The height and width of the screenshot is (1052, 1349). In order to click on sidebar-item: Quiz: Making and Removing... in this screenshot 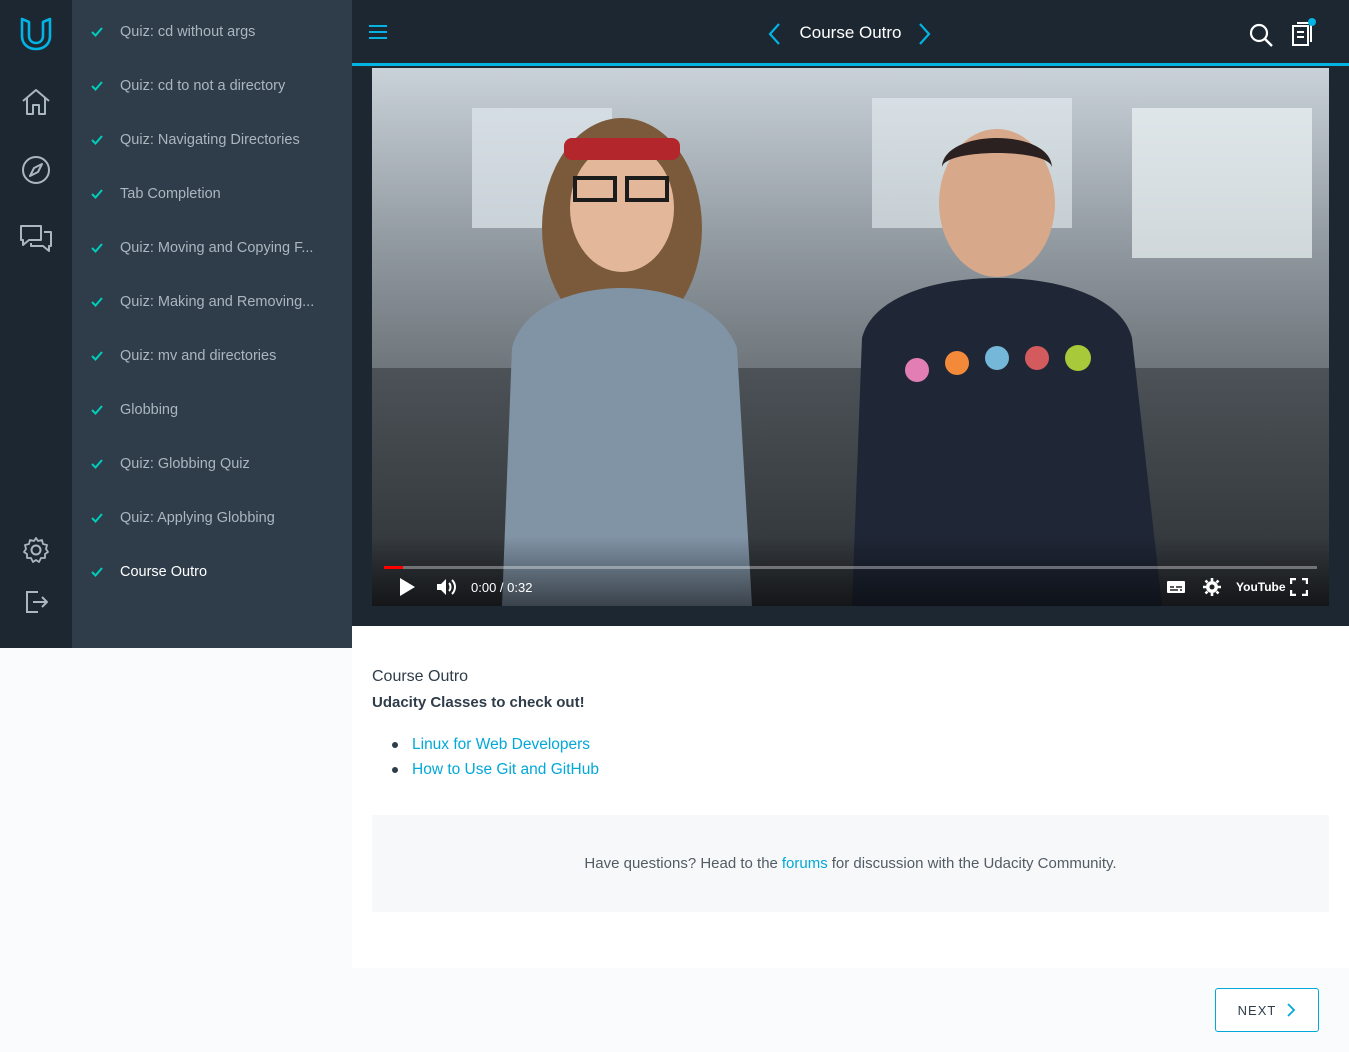, I will do `click(212, 302)`.